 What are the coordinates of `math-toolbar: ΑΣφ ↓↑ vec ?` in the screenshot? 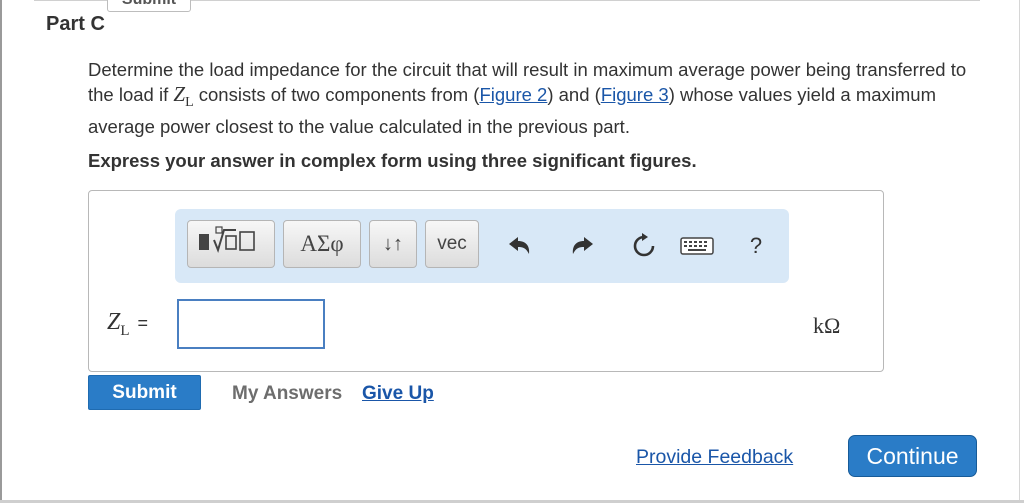 It's located at (482, 246).